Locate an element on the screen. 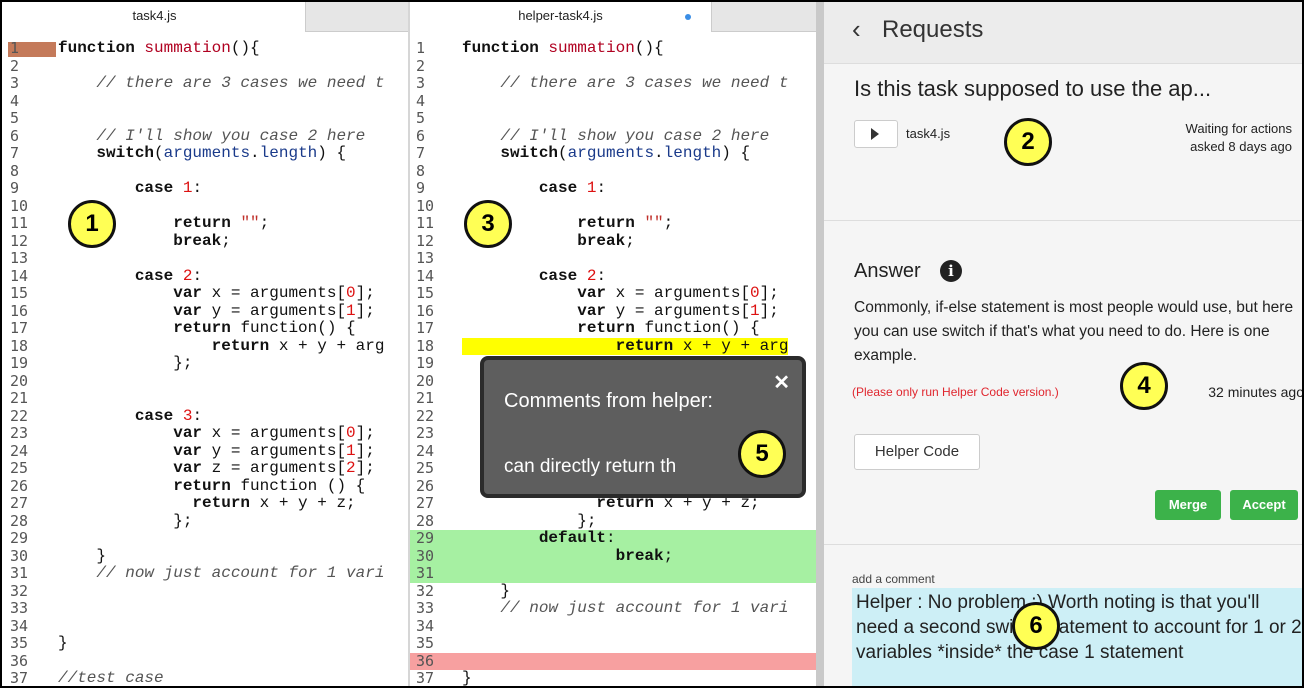 The height and width of the screenshot is (688, 1304). code-line: 12 break; is located at coordinates (206, 241).